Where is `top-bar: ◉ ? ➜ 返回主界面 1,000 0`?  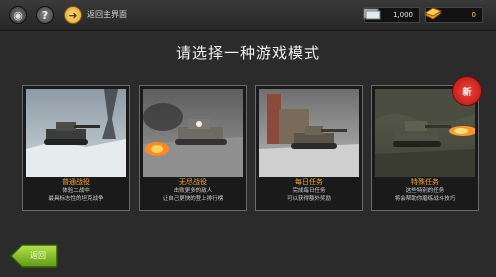
top-bar: ◉ ? ➜ 返回主界面 1,000 0 is located at coordinates (248, 15).